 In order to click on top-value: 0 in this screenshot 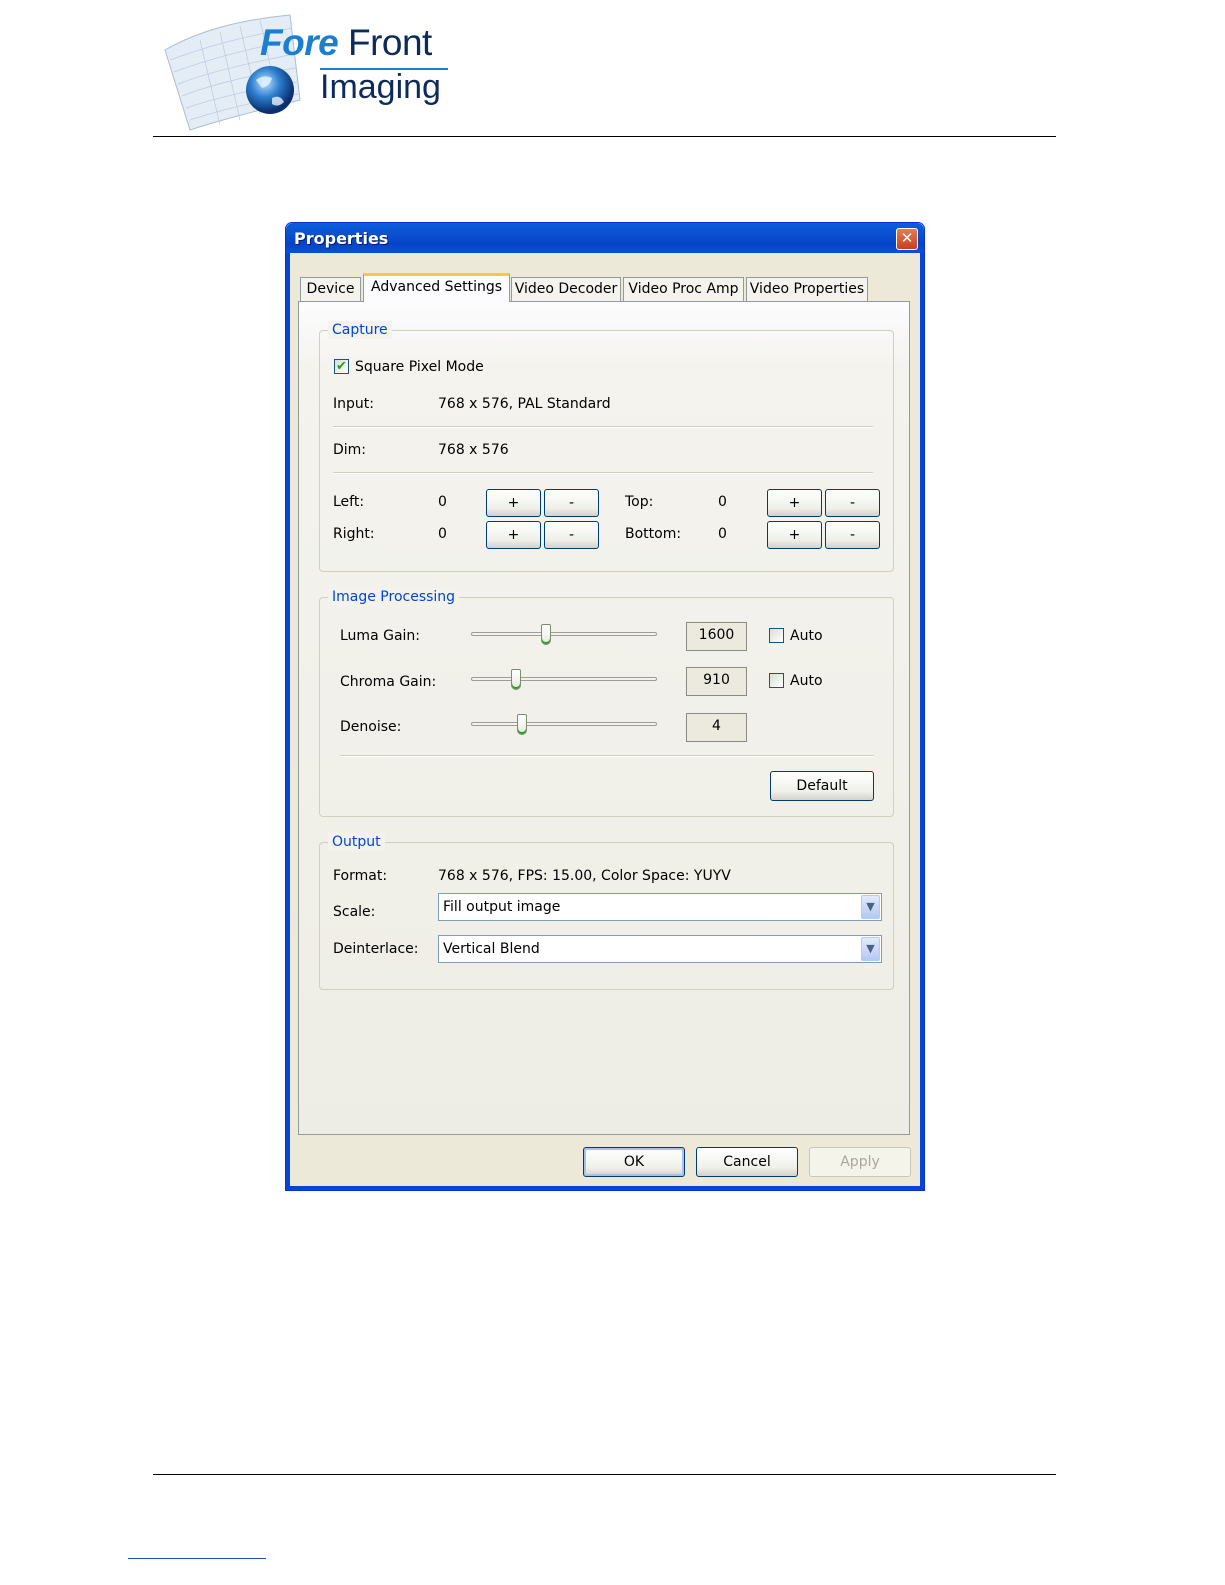, I will do `click(722, 502)`.